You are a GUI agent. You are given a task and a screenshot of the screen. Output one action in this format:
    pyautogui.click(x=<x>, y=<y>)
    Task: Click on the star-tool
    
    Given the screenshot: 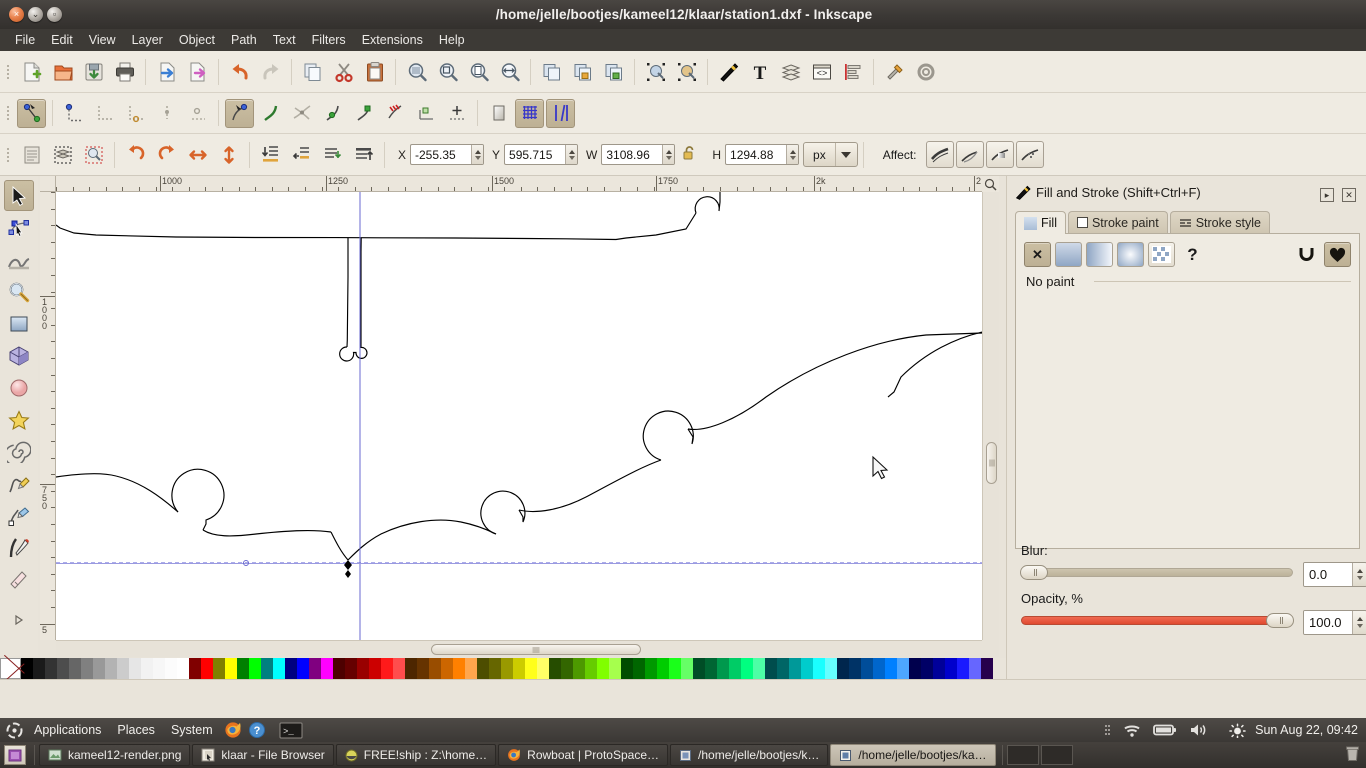 What is the action you would take?
    pyautogui.click(x=19, y=419)
    